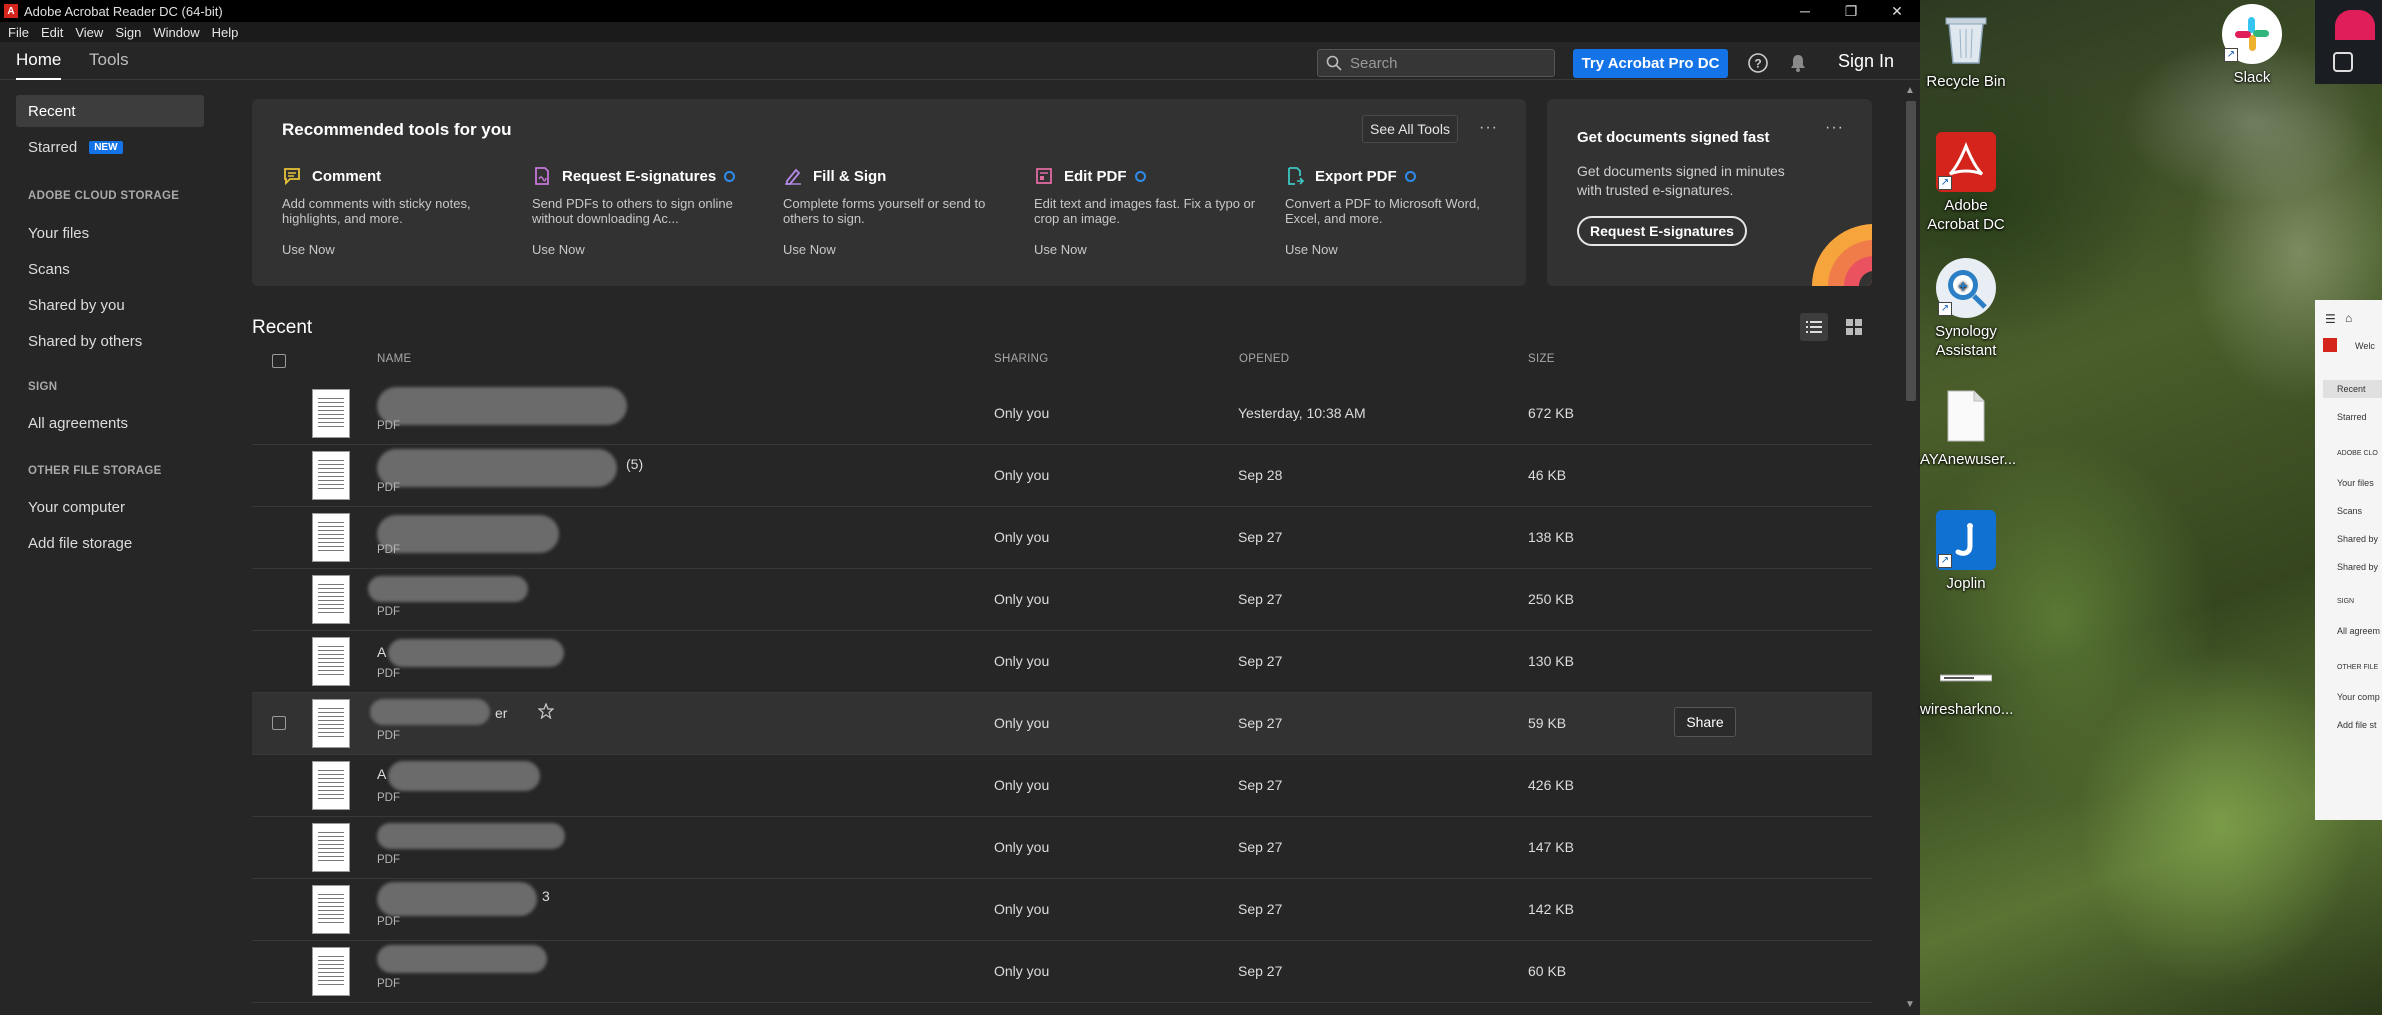 This screenshot has height=1015, width=2382. I want to click on desktop-icon-recycle-bin: Recycle Bin, so click(1966, 49).